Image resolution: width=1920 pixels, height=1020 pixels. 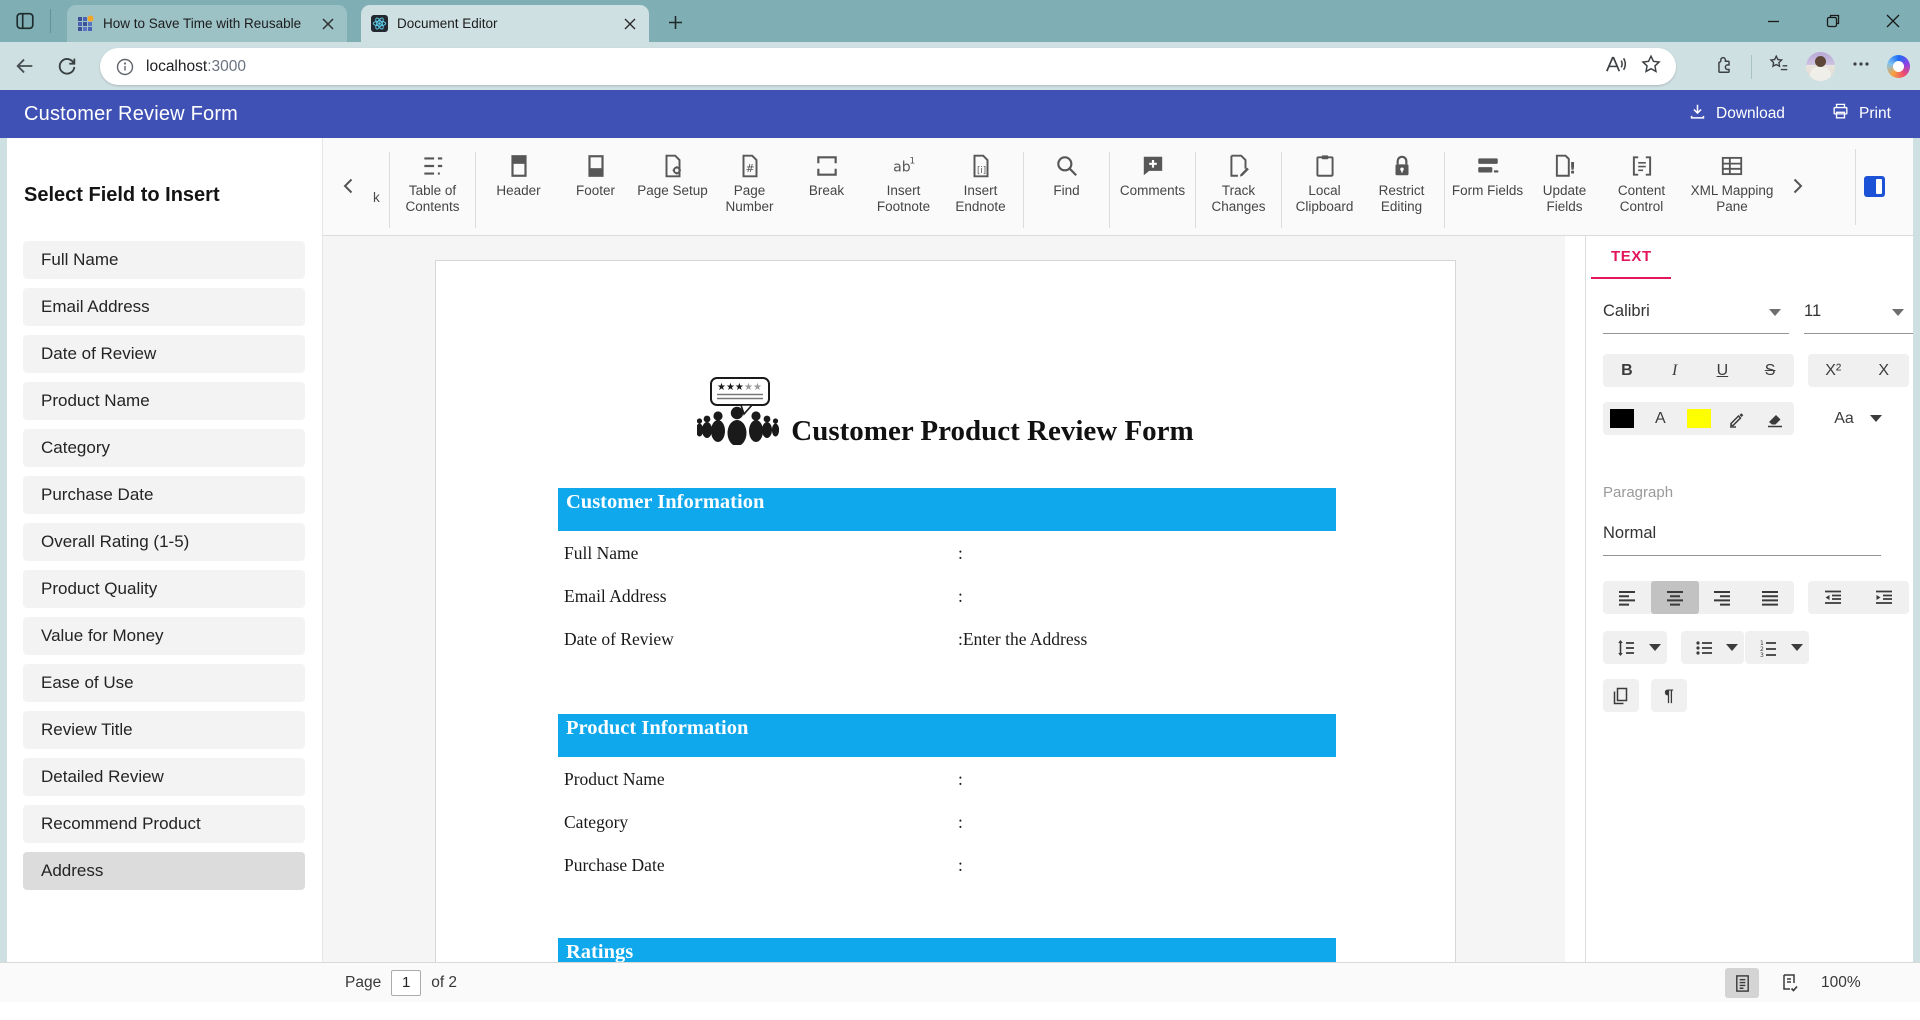 What do you see at coordinates (164, 495) in the screenshot?
I see `sidebar-item-purchase-date: Purchase Date` at bounding box center [164, 495].